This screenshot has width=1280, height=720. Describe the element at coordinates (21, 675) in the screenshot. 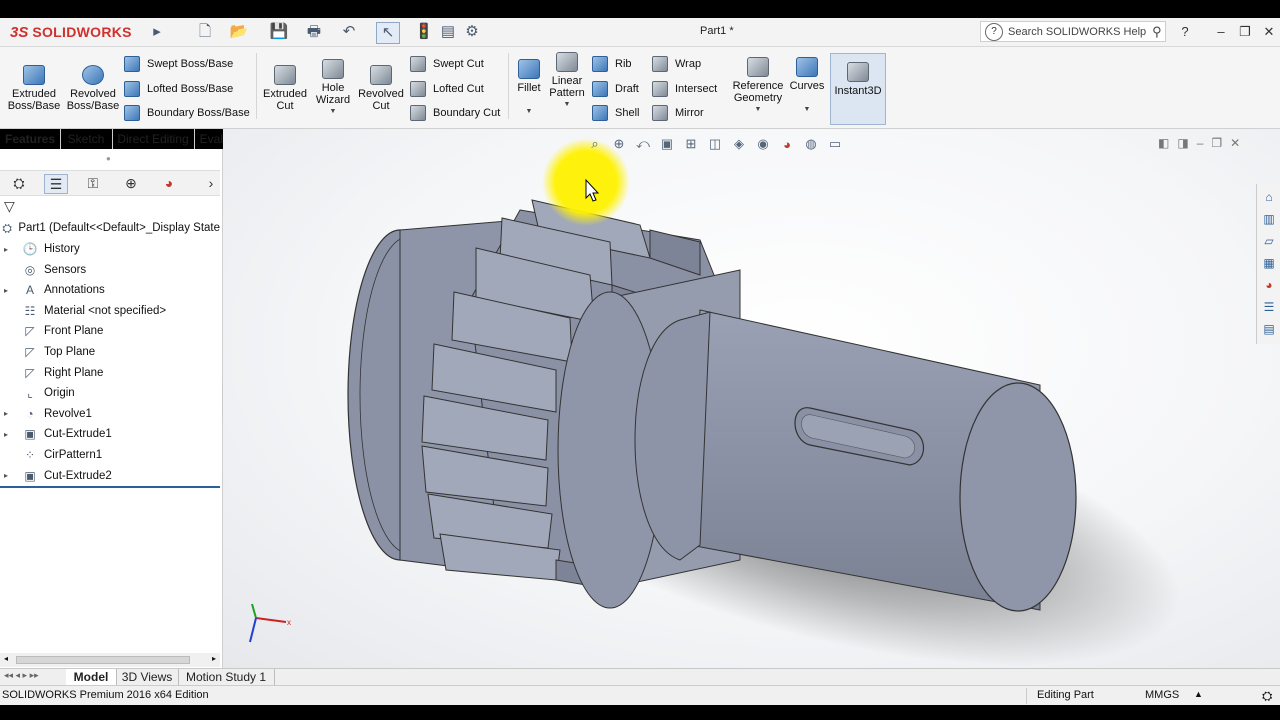

I see `tab-scroll-arrows-icon: ◂◂ ◂ ▸ ▸▸` at that location.